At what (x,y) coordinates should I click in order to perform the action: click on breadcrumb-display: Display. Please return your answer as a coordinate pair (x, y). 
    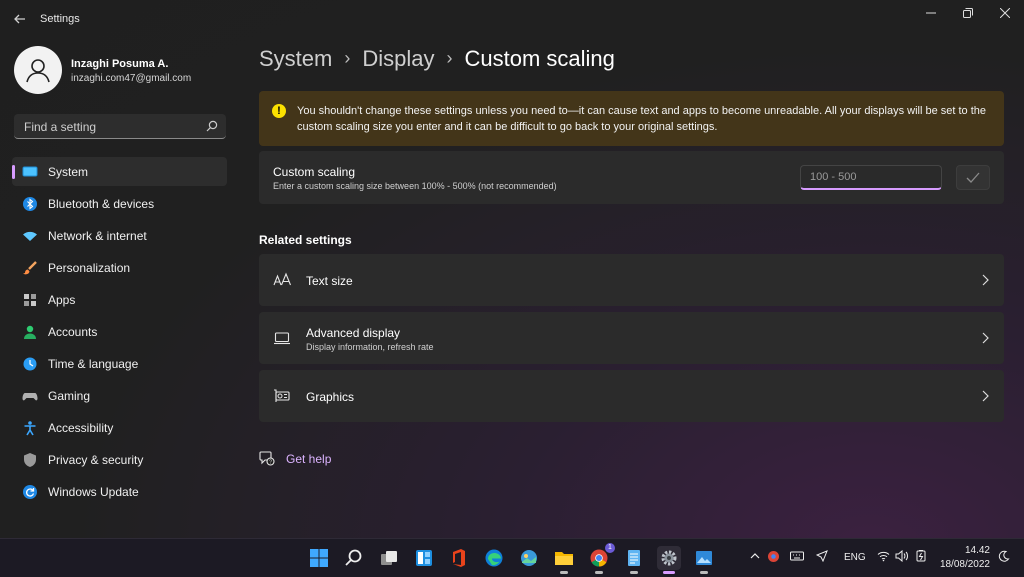
    Looking at the image, I should click on (398, 58).